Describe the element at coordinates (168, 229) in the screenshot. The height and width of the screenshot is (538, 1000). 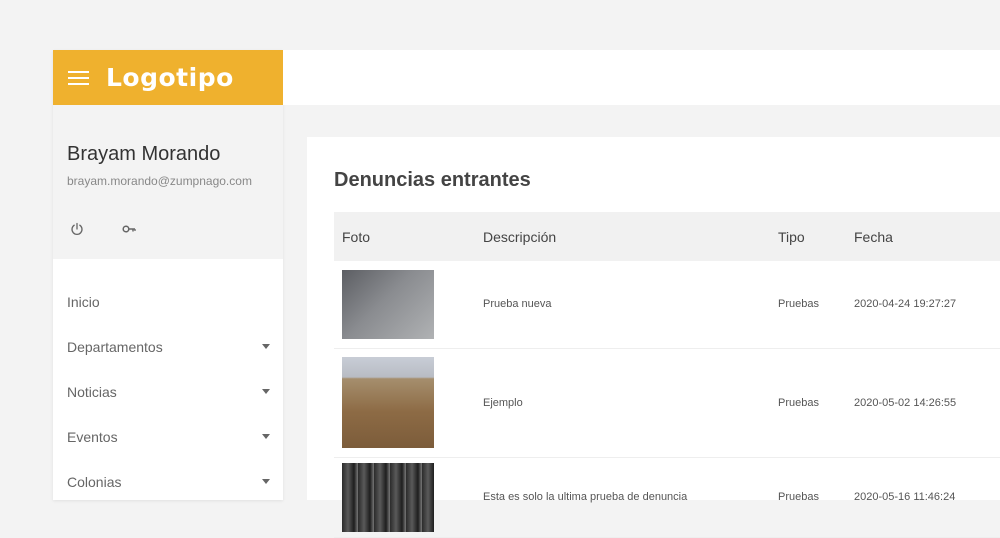
I see `profile-actions` at that location.